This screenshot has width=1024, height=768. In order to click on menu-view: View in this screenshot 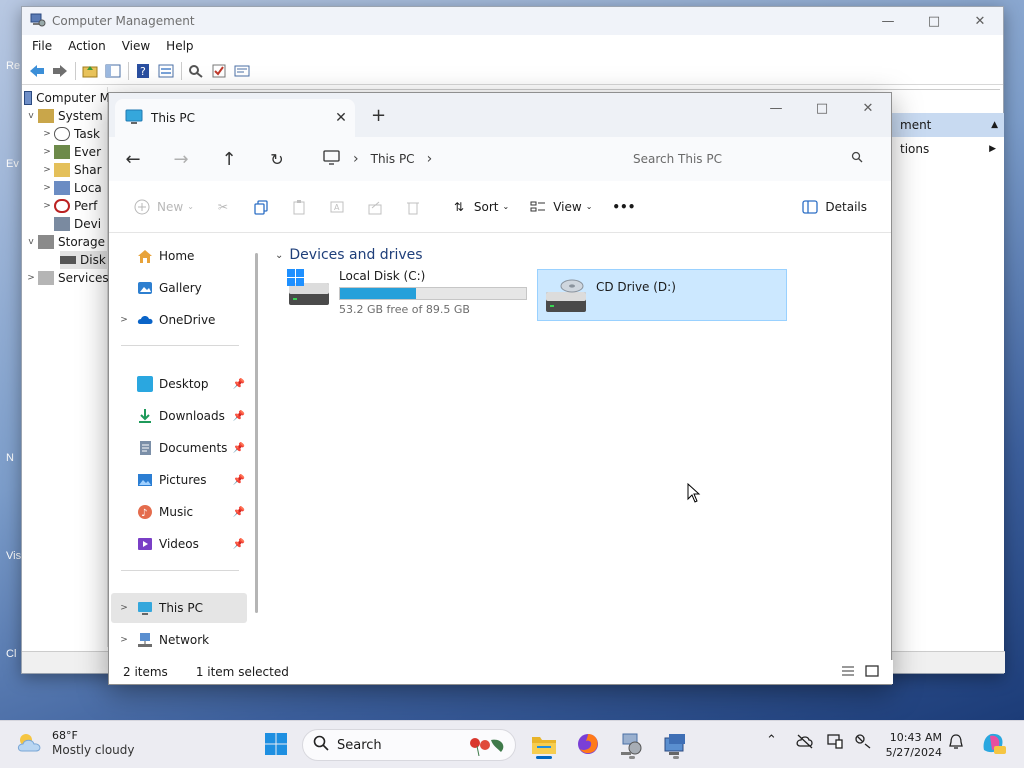, I will do `click(136, 46)`.